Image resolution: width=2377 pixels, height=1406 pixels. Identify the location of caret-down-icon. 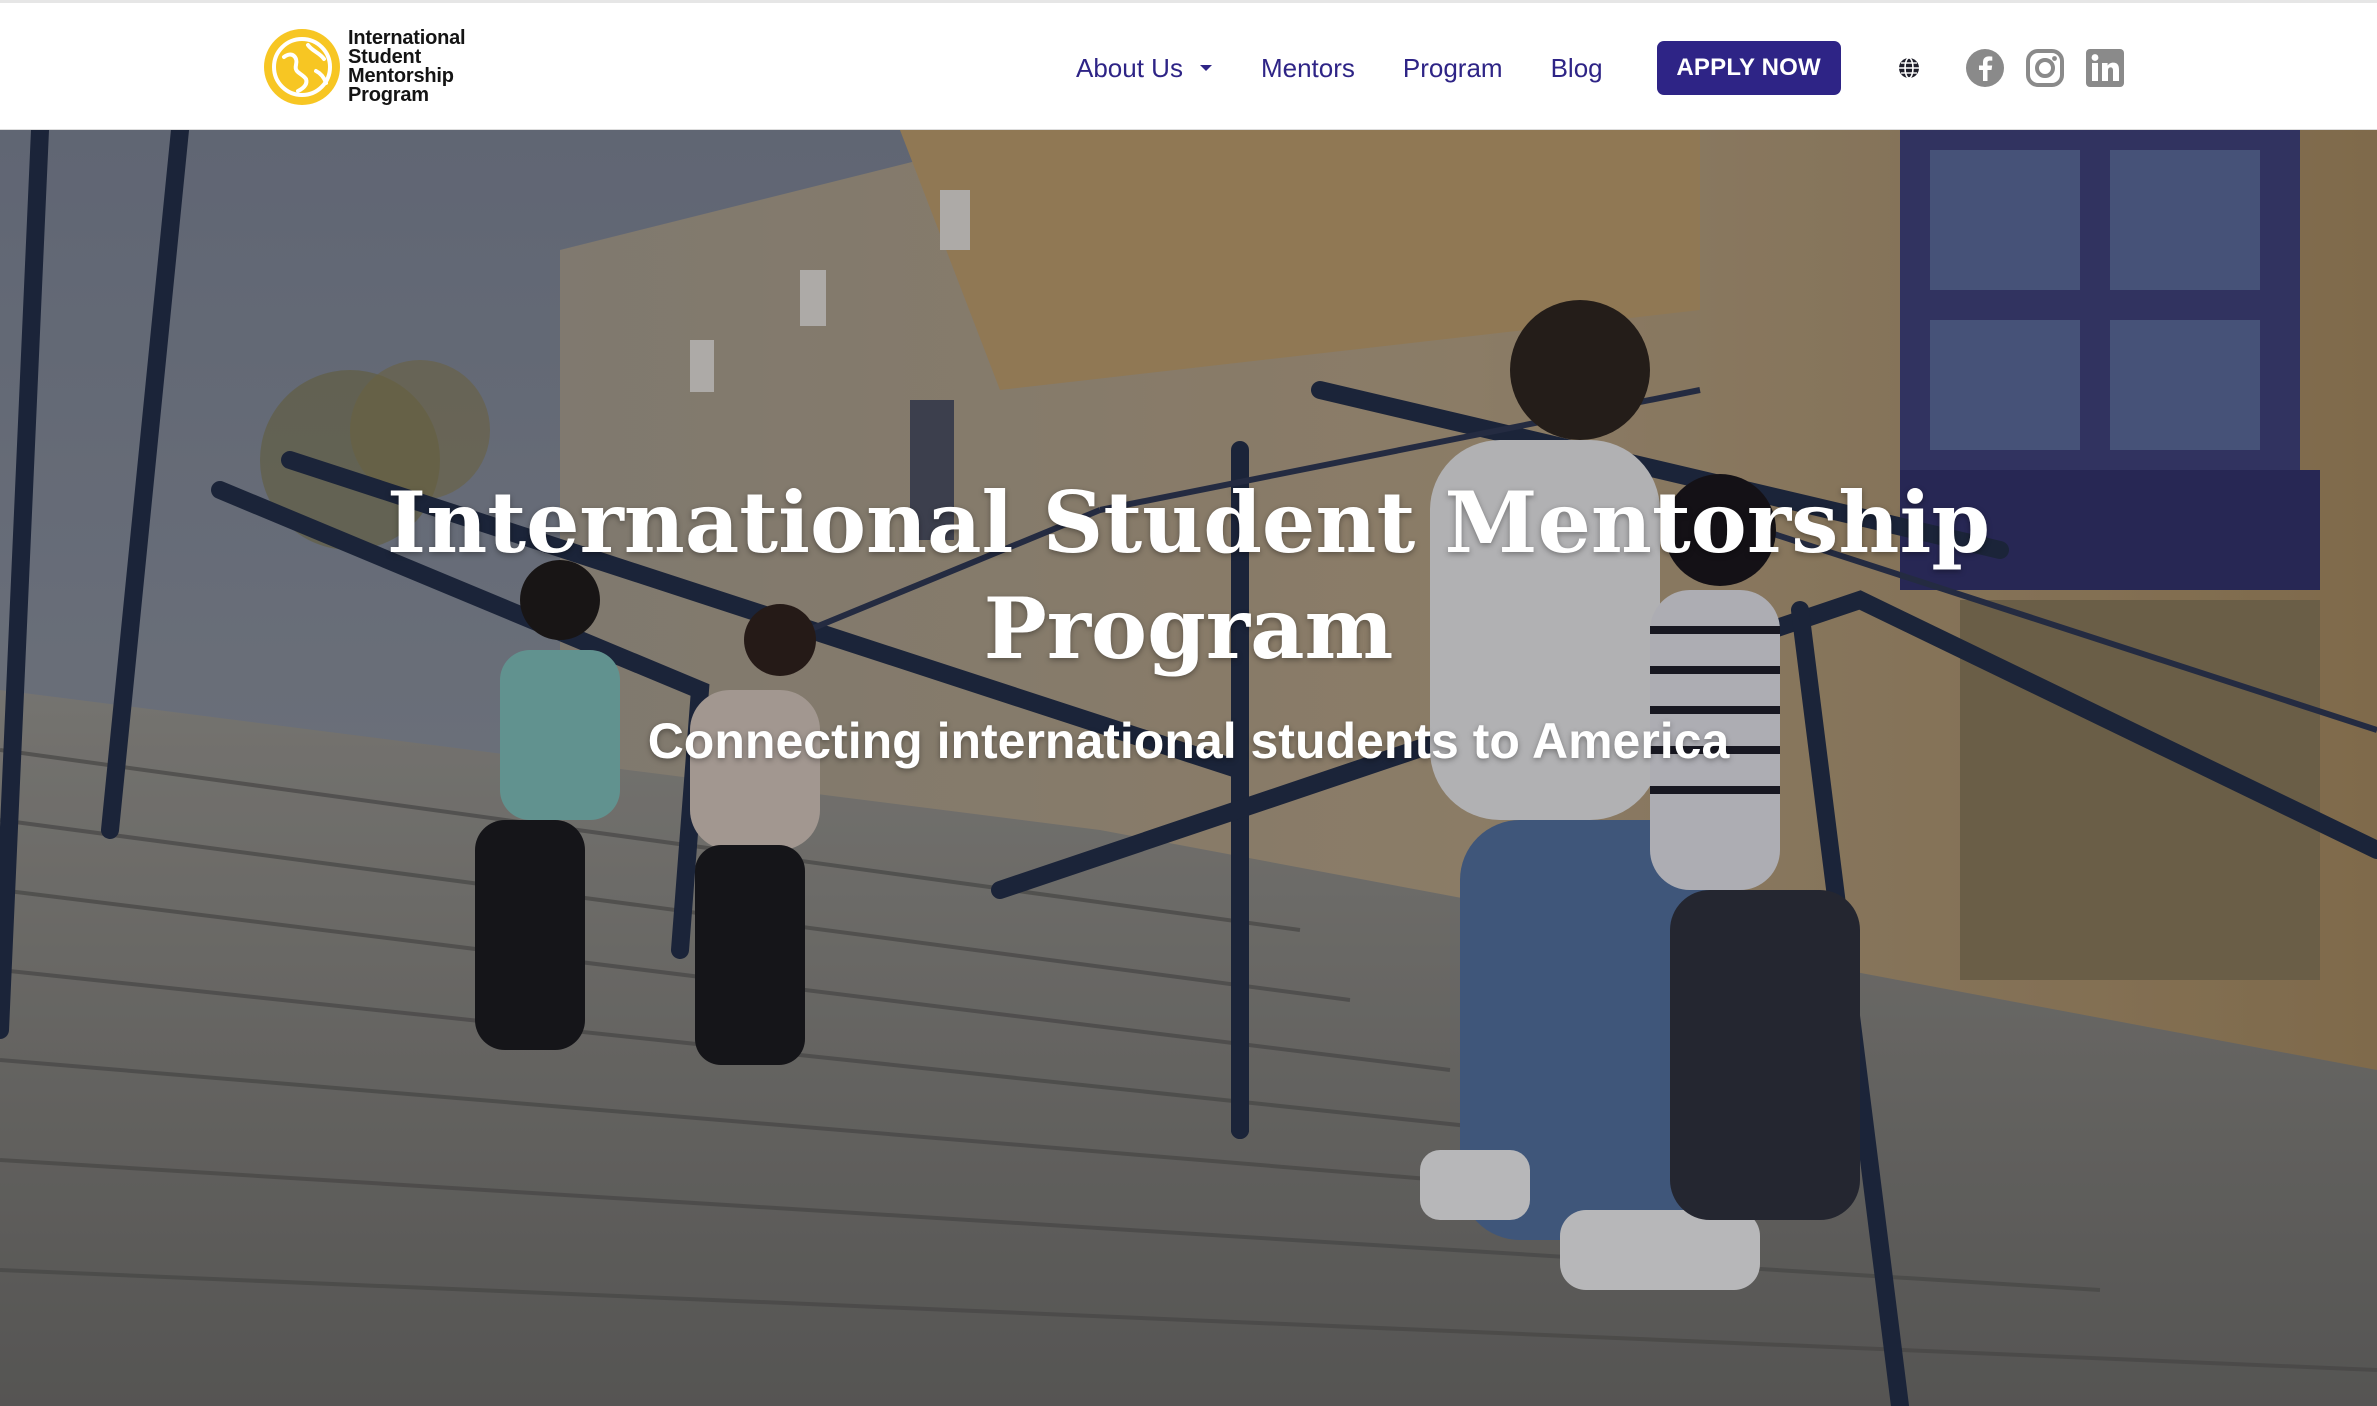
(1205, 68).